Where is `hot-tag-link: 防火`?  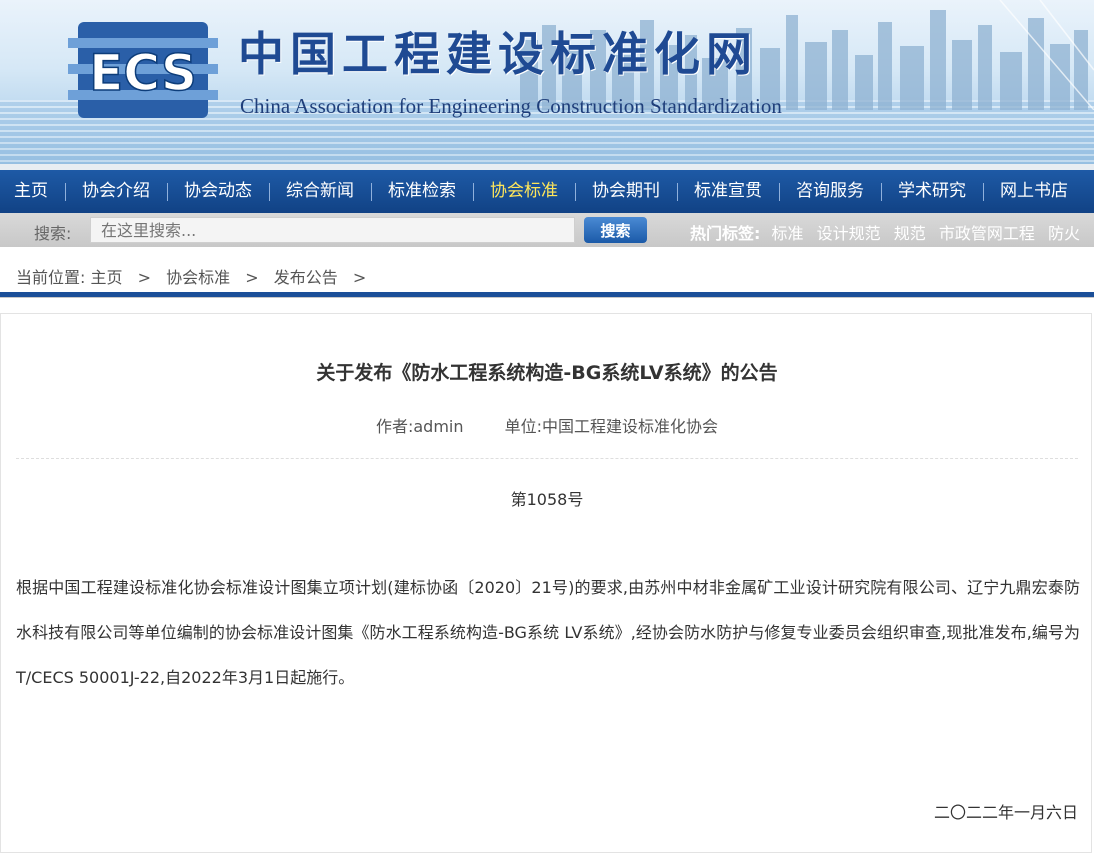 hot-tag-link: 防火 is located at coordinates (1064, 233).